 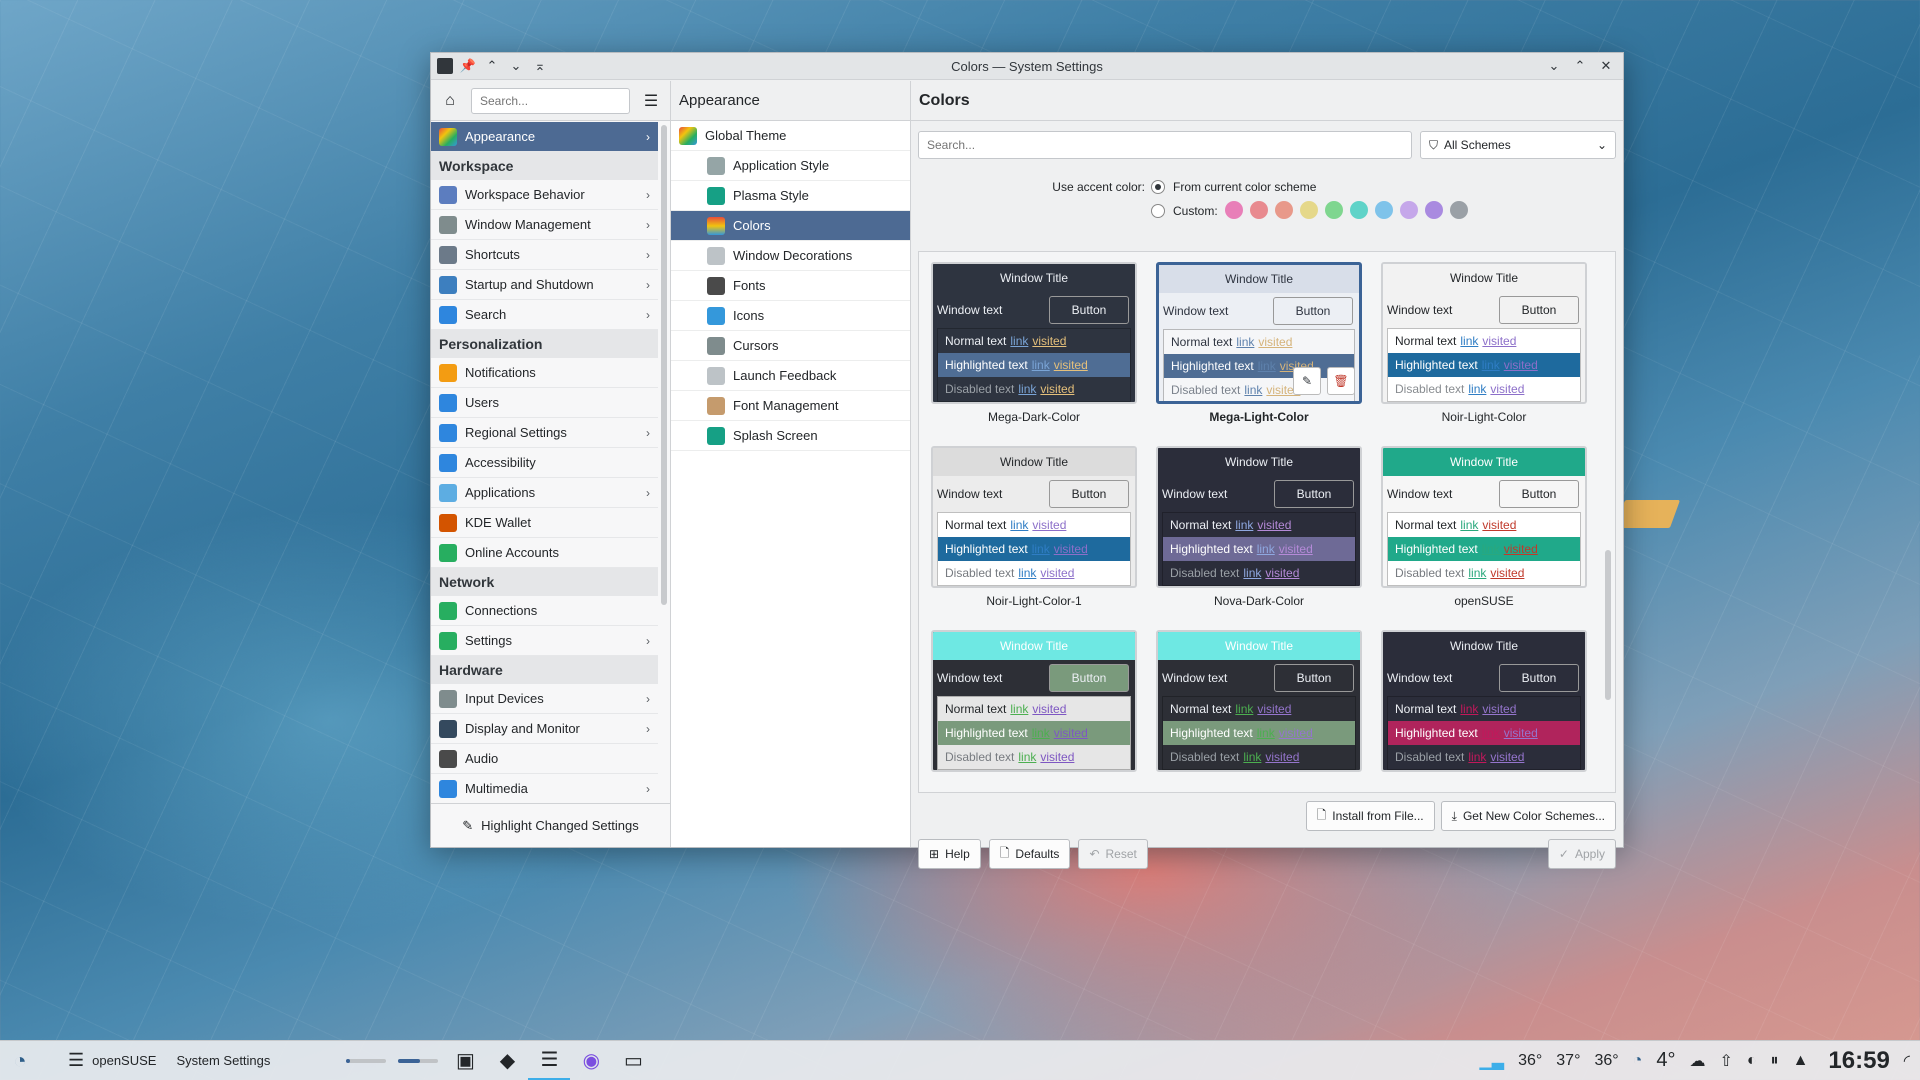 I want to click on edit-scheme-button: ✎, so click(x=1307, y=381).